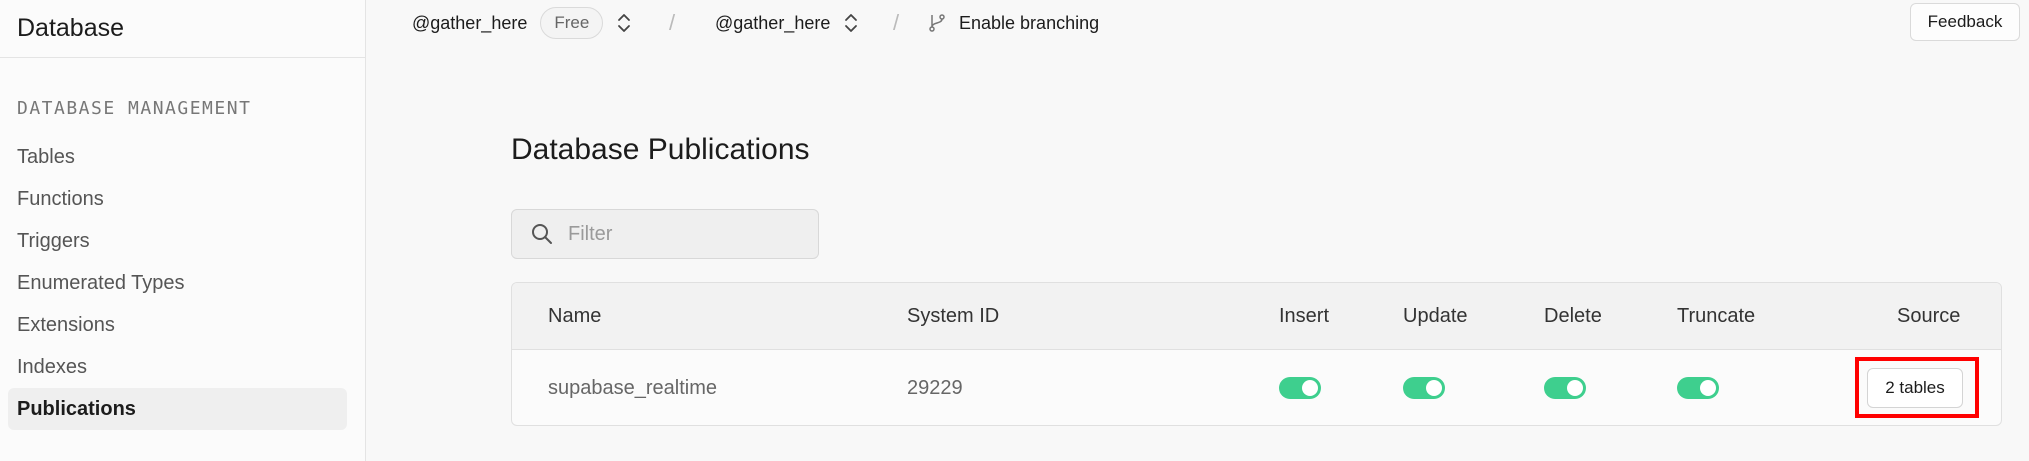 This screenshot has width=2029, height=461. I want to click on delete-toggle, so click(1565, 388).